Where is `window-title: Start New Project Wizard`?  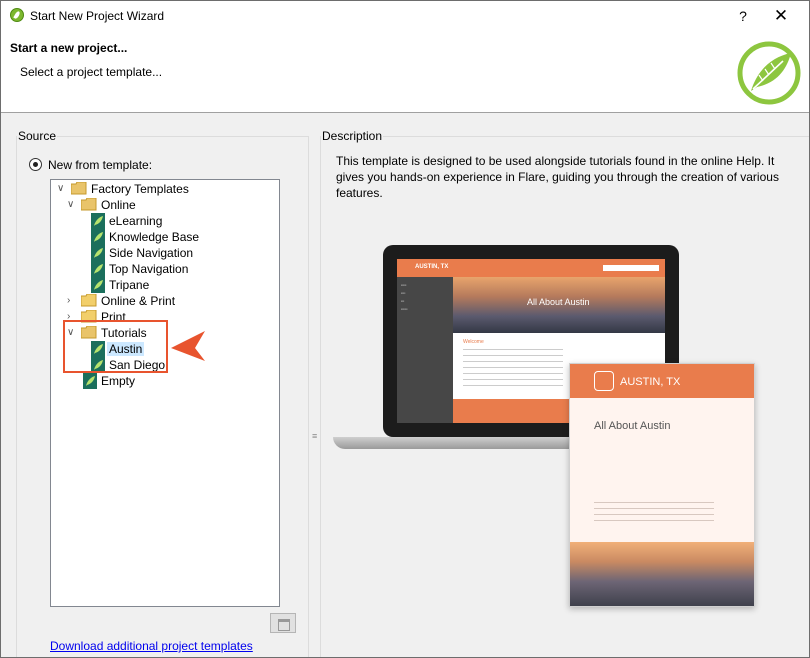
window-title: Start New Project Wizard is located at coordinates (97, 16).